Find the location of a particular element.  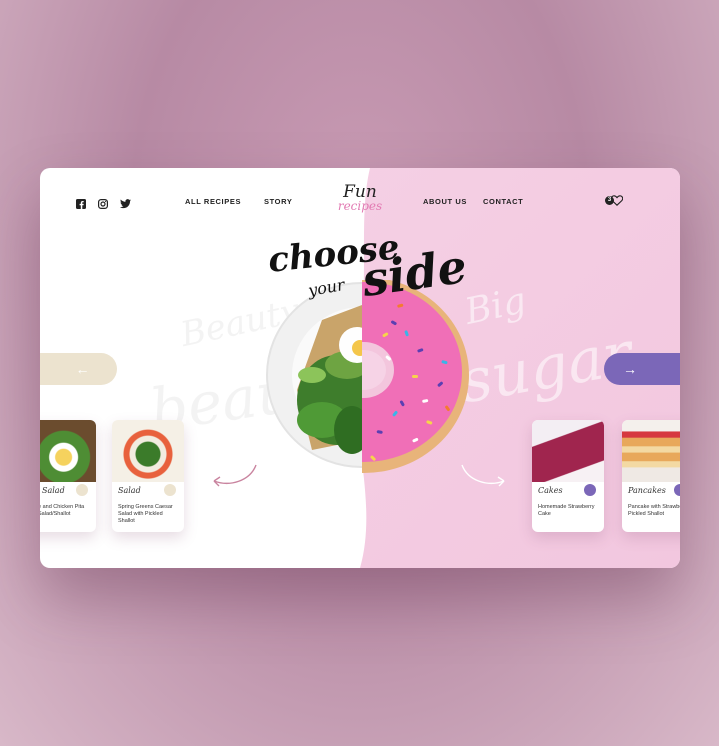

recipe-card: Salad e and Chicken Pita Salad/Shallot is located at coordinates (68, 476).